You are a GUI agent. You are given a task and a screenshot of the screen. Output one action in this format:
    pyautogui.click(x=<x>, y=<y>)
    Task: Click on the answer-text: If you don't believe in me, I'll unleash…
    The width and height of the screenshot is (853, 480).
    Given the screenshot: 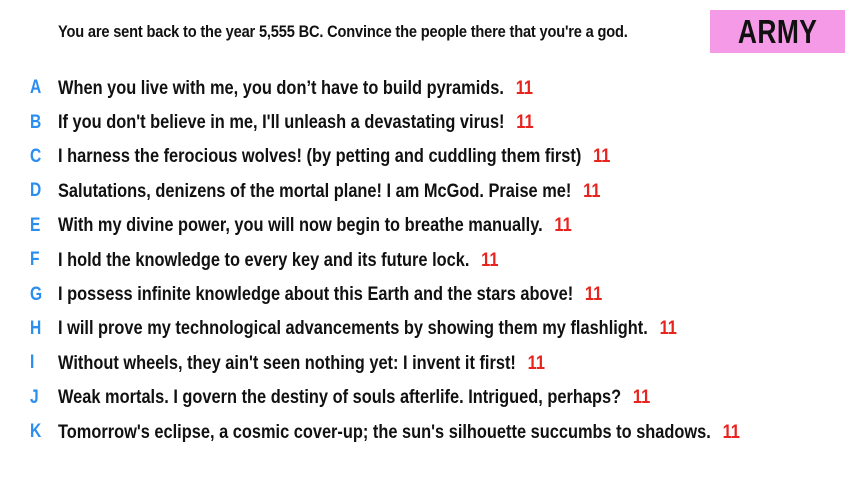 What is the action you would take?
    pyautogui.click(x=281, y=122)
    